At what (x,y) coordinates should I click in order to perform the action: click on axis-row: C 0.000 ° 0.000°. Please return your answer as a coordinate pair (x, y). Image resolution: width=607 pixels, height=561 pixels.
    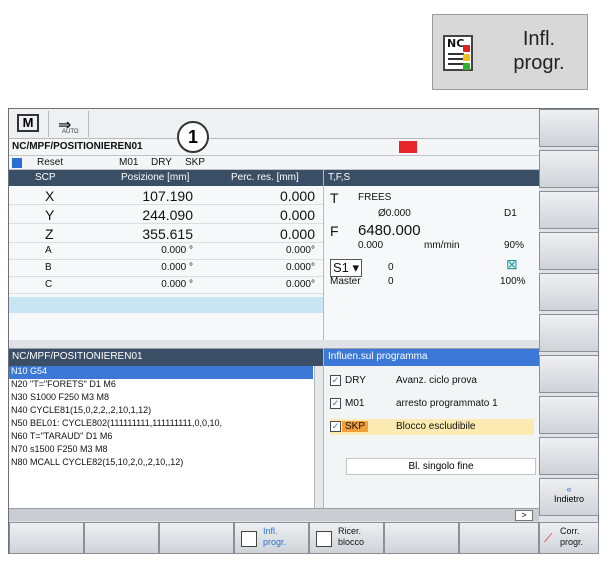
    Looking at the image, I should click on (166, 285).